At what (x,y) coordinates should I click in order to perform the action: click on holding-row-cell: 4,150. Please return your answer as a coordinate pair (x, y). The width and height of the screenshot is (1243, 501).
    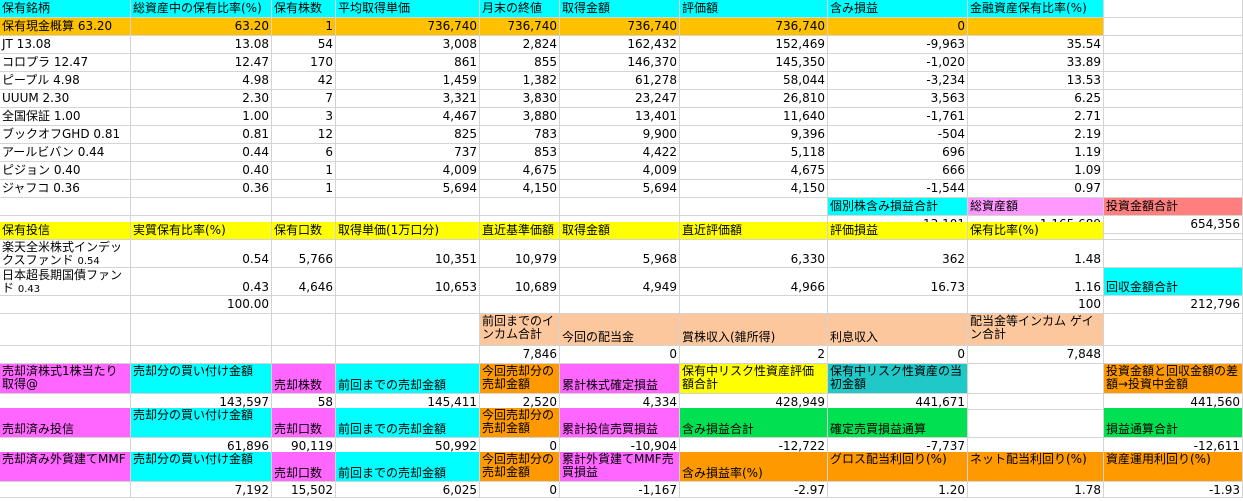
    Looking at the image, I should click on (520, 189).